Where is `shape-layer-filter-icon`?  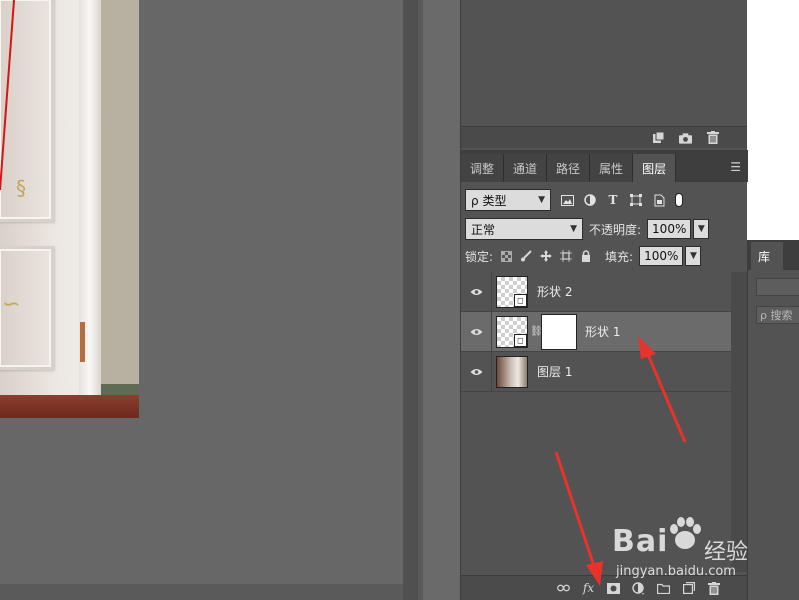
shape-layer-filter-icon is located at coordinates (636, 200).